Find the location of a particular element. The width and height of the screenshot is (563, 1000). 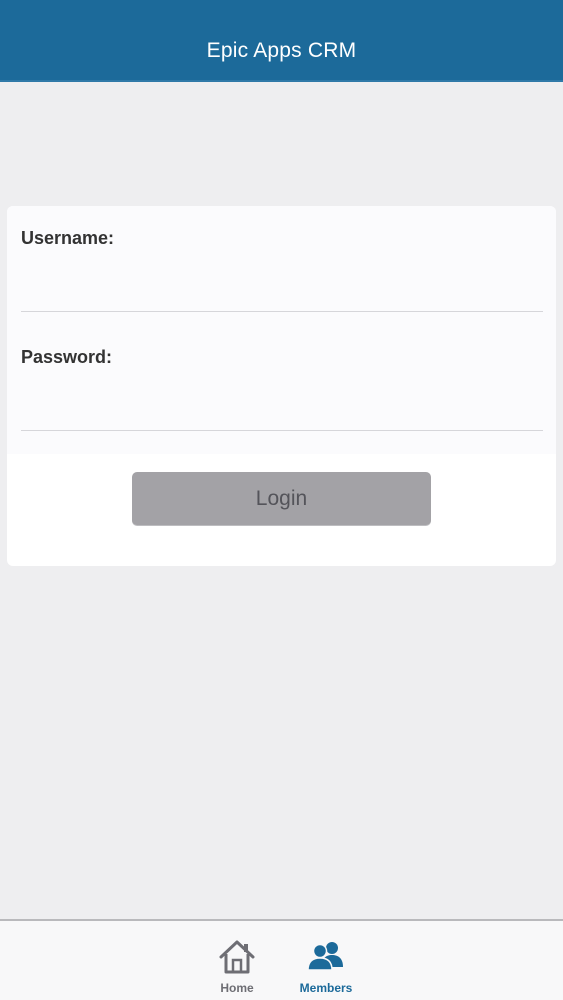

app-header: Epic Apps CRM is located at coordinates (281, 41).